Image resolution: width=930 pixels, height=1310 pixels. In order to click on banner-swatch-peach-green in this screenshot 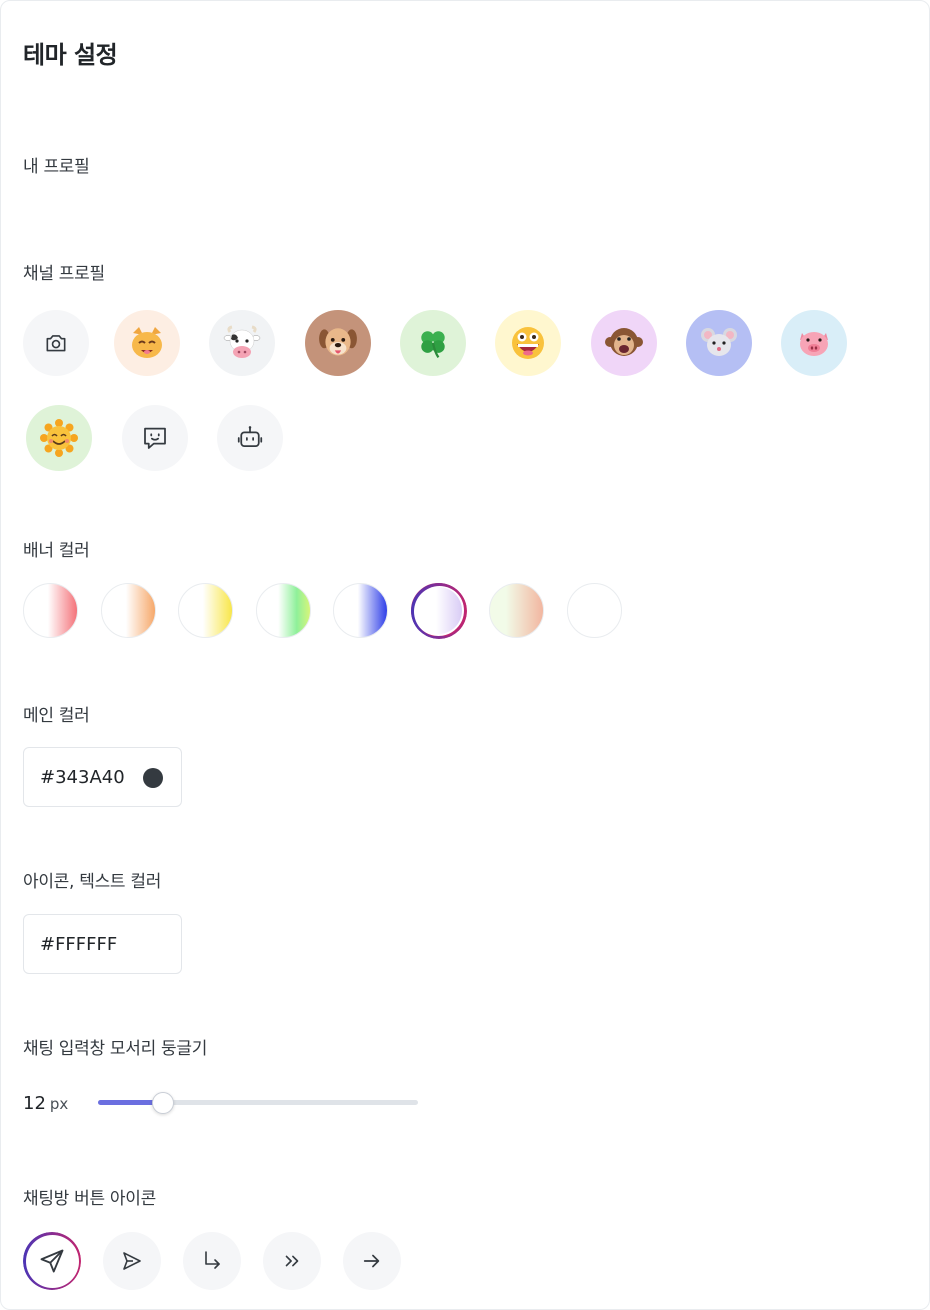, I will do `click(516, 610)`.